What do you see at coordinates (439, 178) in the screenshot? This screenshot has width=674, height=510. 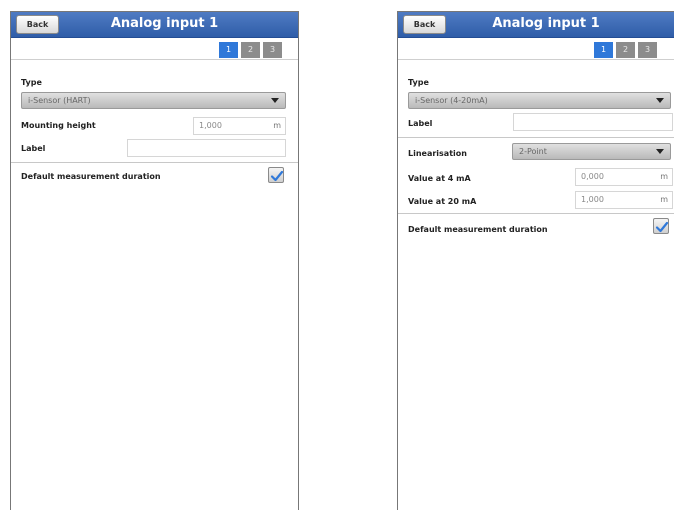 I see `value-4ma-label: Value at 4 mA` at bounding box center [439, 178].